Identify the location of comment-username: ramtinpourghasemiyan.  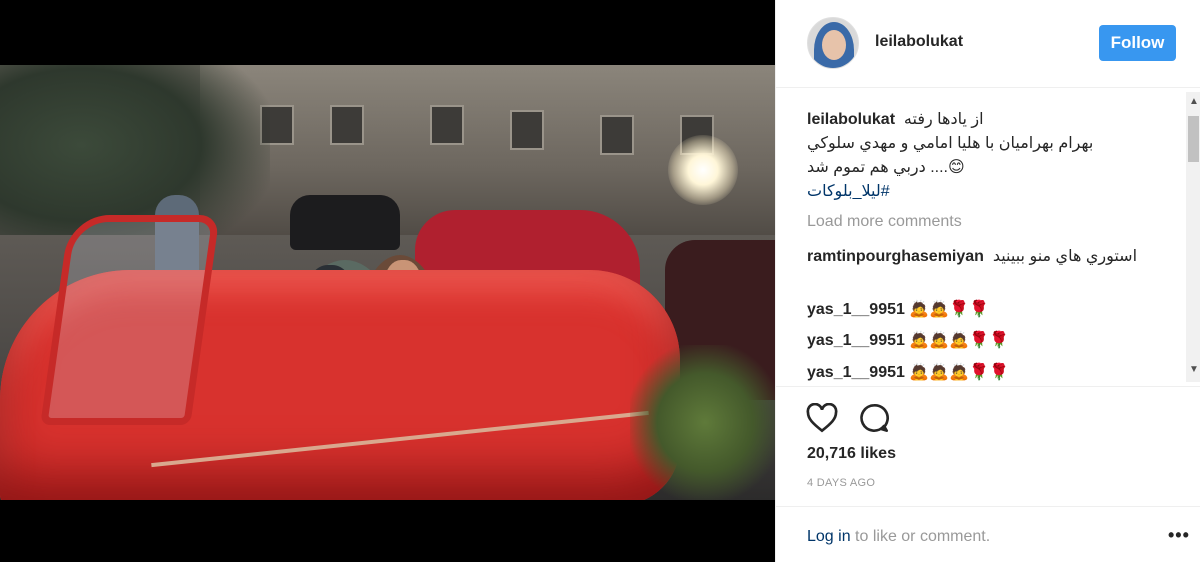
(895, 256).